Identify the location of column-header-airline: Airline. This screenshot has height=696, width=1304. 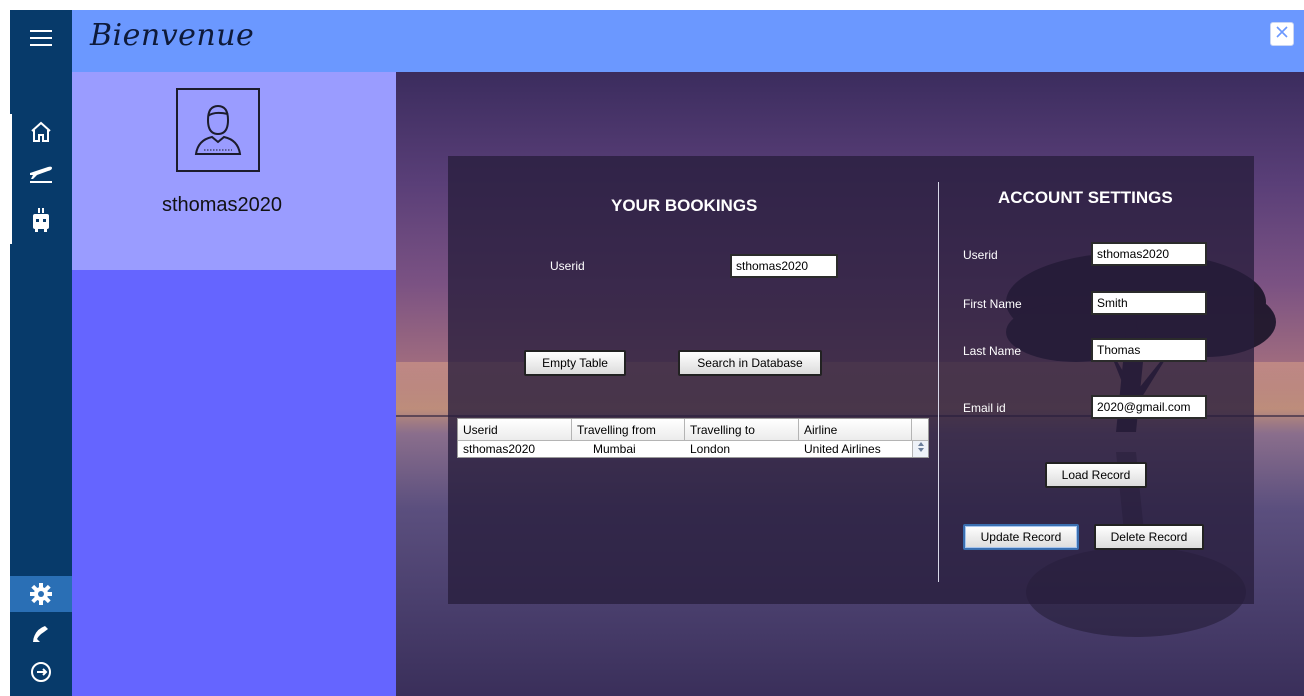
(855, 430).